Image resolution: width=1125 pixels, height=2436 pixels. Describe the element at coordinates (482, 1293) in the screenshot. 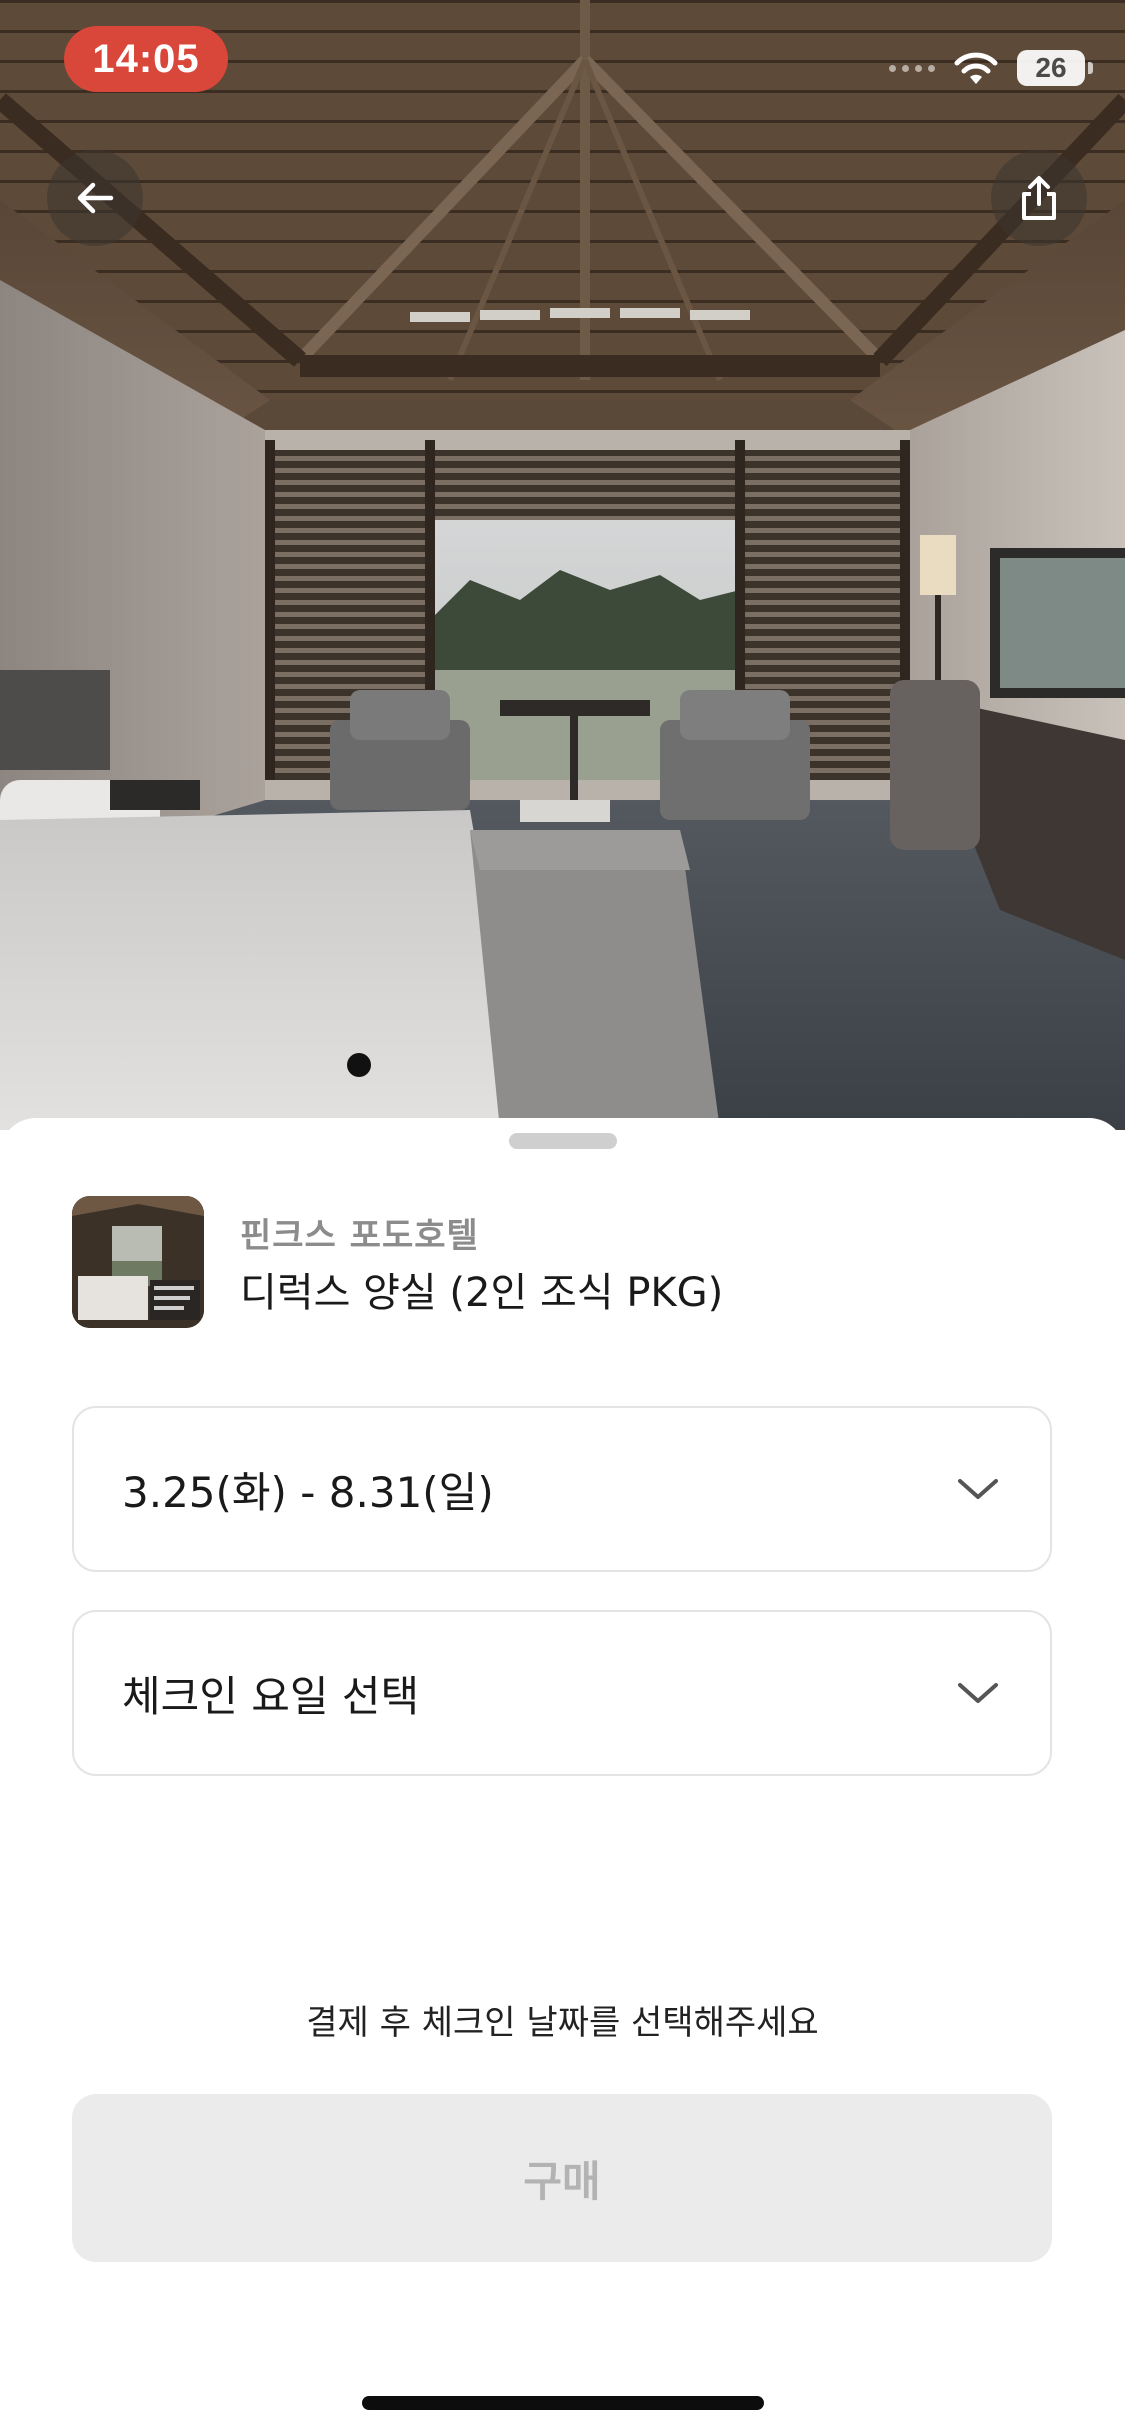

I see `room-name: 디럭스 양실 (2인 조식 PKG)` at that location.